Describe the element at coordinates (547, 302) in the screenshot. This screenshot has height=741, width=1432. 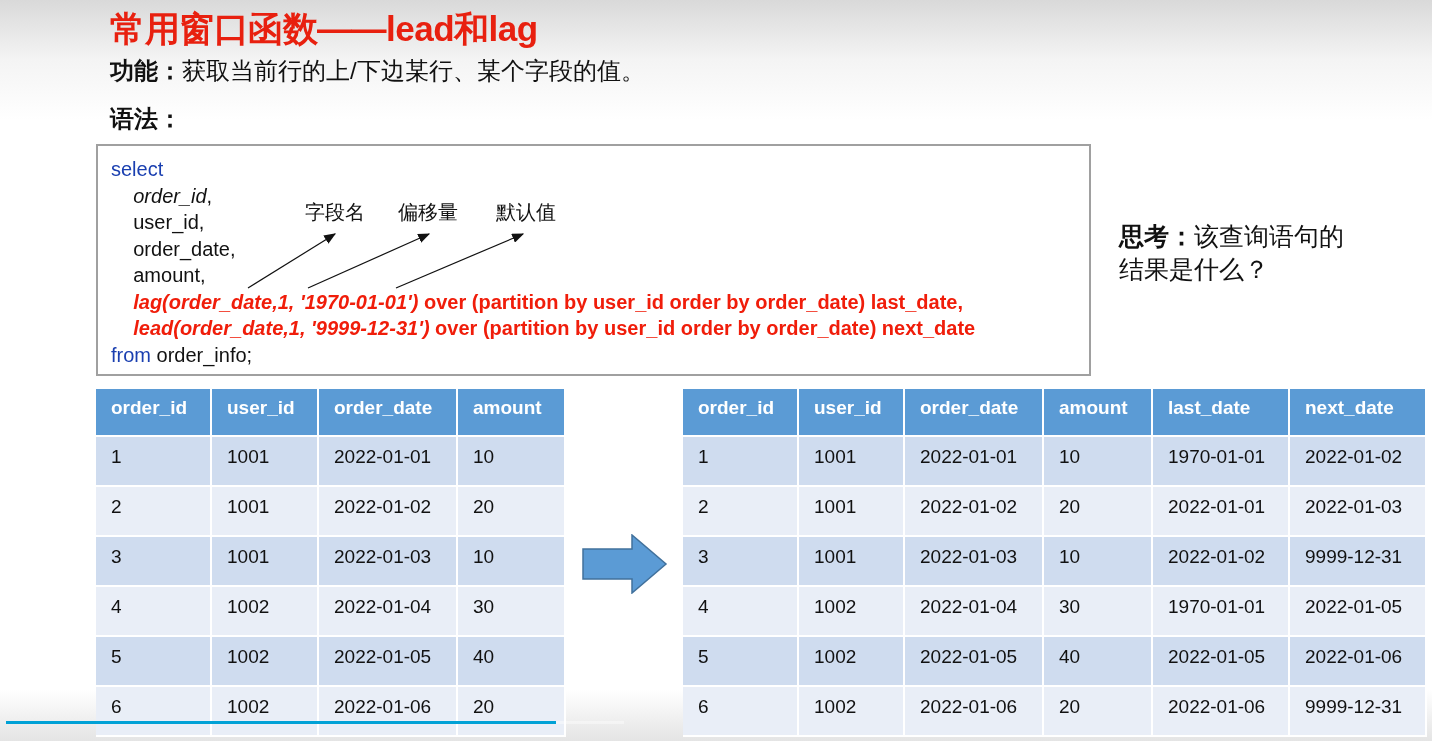
I see `code-line: lag(order_date,1, '1970-01-01') over (partition by user_id order by order_date) last_date,` at that location.